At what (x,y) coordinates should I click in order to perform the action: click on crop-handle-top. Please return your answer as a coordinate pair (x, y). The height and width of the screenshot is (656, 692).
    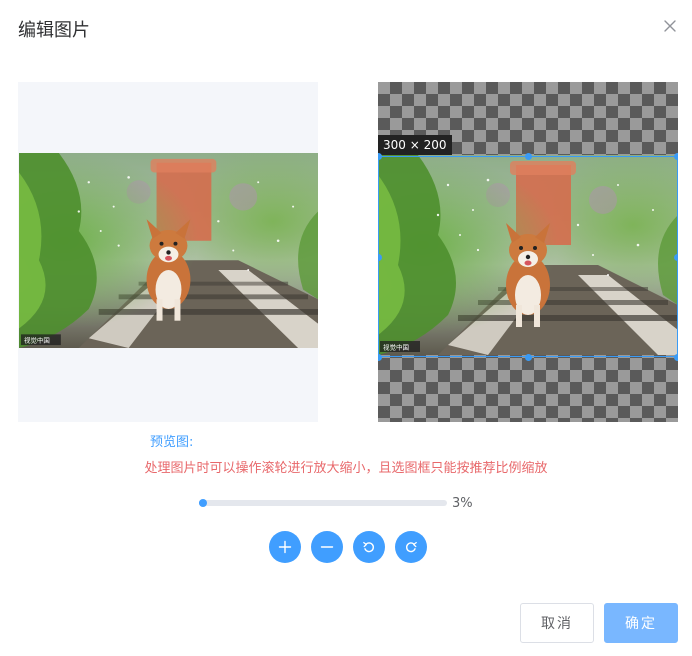
    Looking at the image, I should click on (528, 156).